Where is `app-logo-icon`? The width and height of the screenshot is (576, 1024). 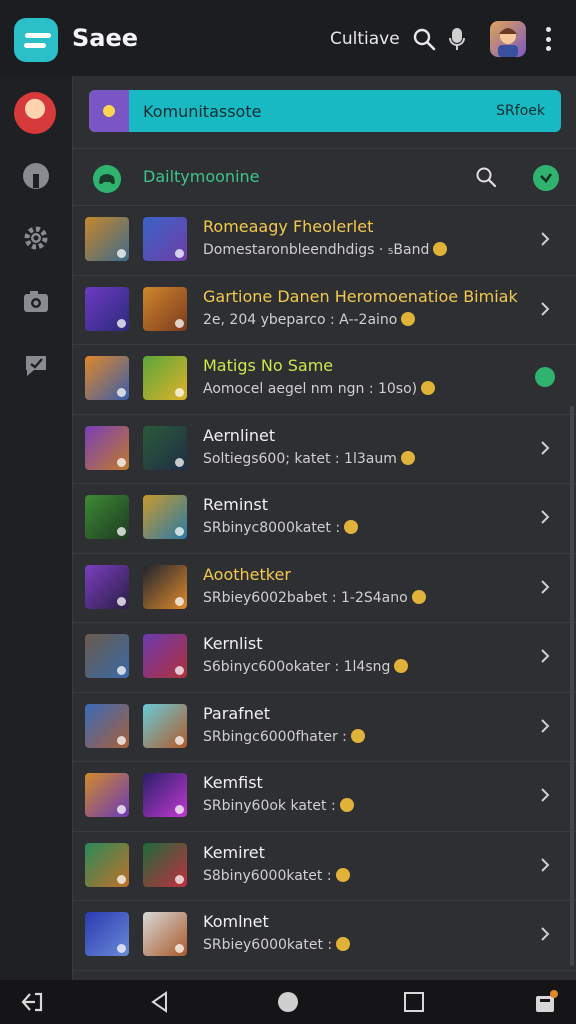 app-logo-icon is located at coordinates (36, 40).